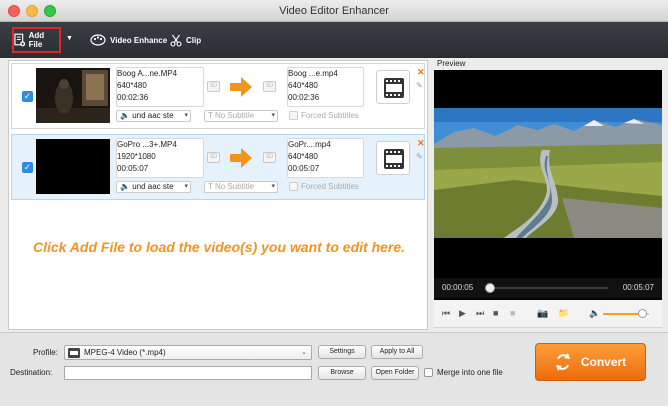 Image resolution: width=668 pixels, height=406 pixels. What do you see at coordinates (188, 373) in the screenshot?
I see `destination-input` at bounding box center [188, 373].